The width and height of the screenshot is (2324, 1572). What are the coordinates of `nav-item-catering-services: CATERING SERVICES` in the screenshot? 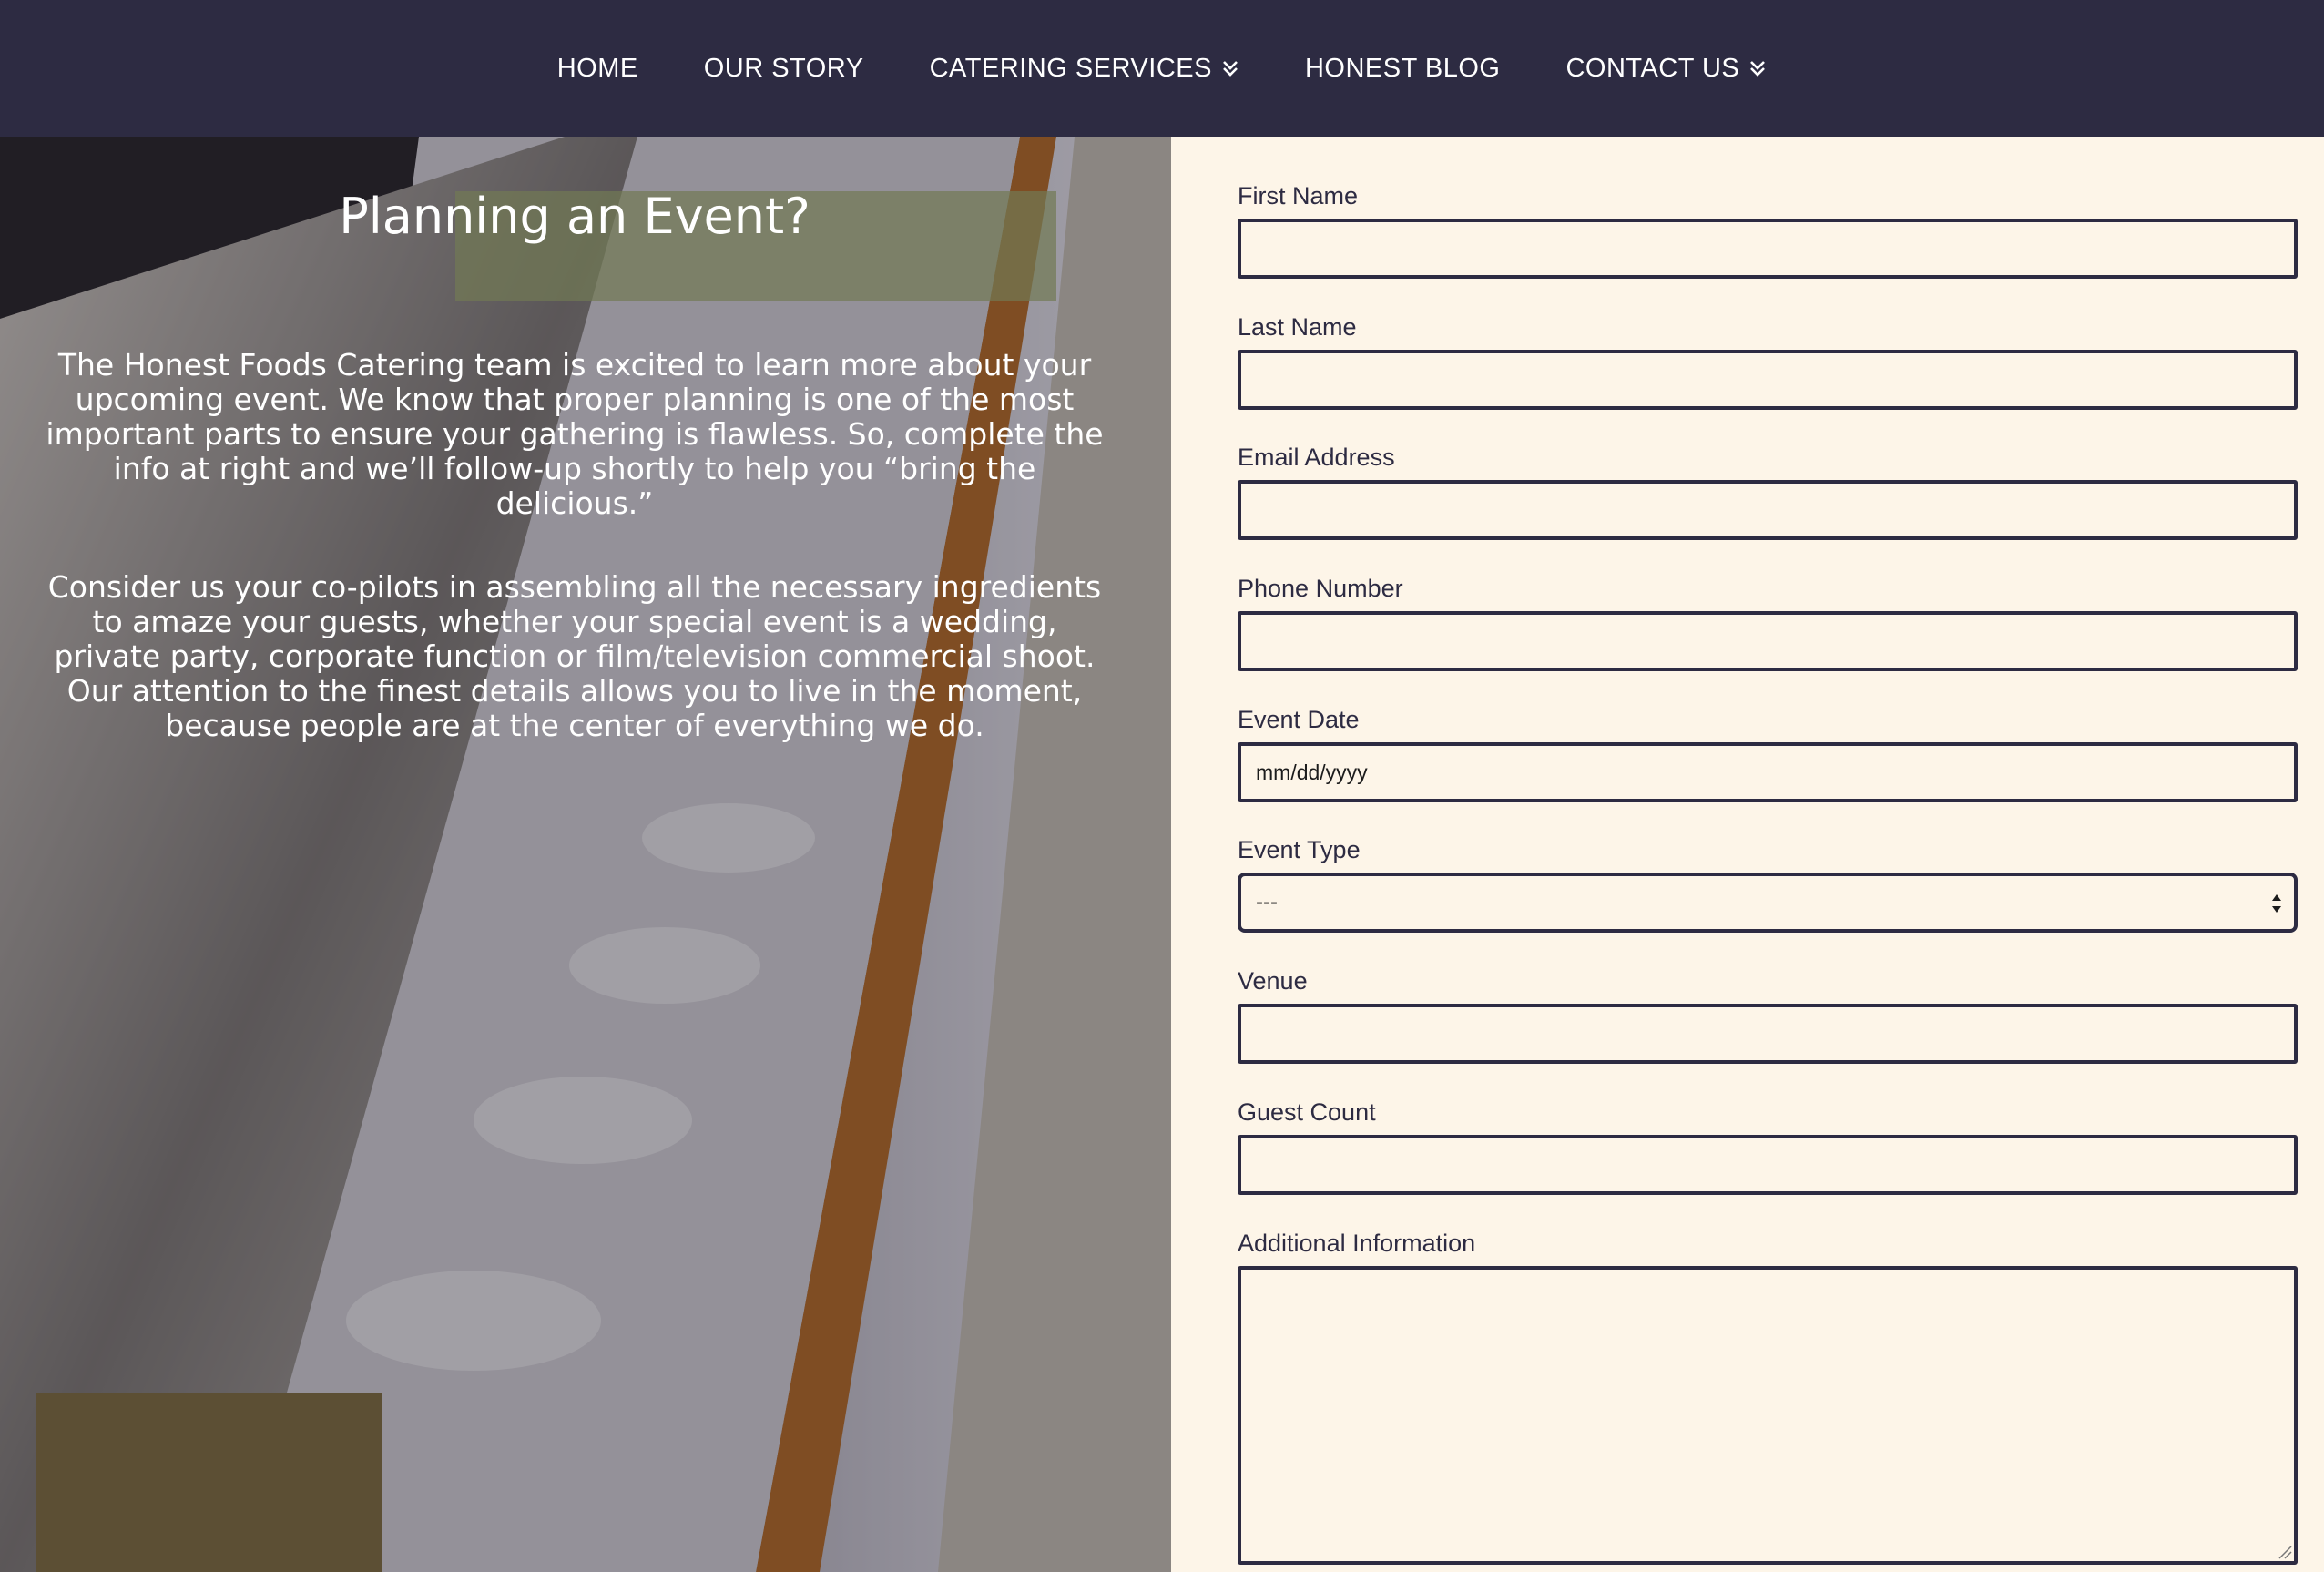 It's located at (1084, 69).